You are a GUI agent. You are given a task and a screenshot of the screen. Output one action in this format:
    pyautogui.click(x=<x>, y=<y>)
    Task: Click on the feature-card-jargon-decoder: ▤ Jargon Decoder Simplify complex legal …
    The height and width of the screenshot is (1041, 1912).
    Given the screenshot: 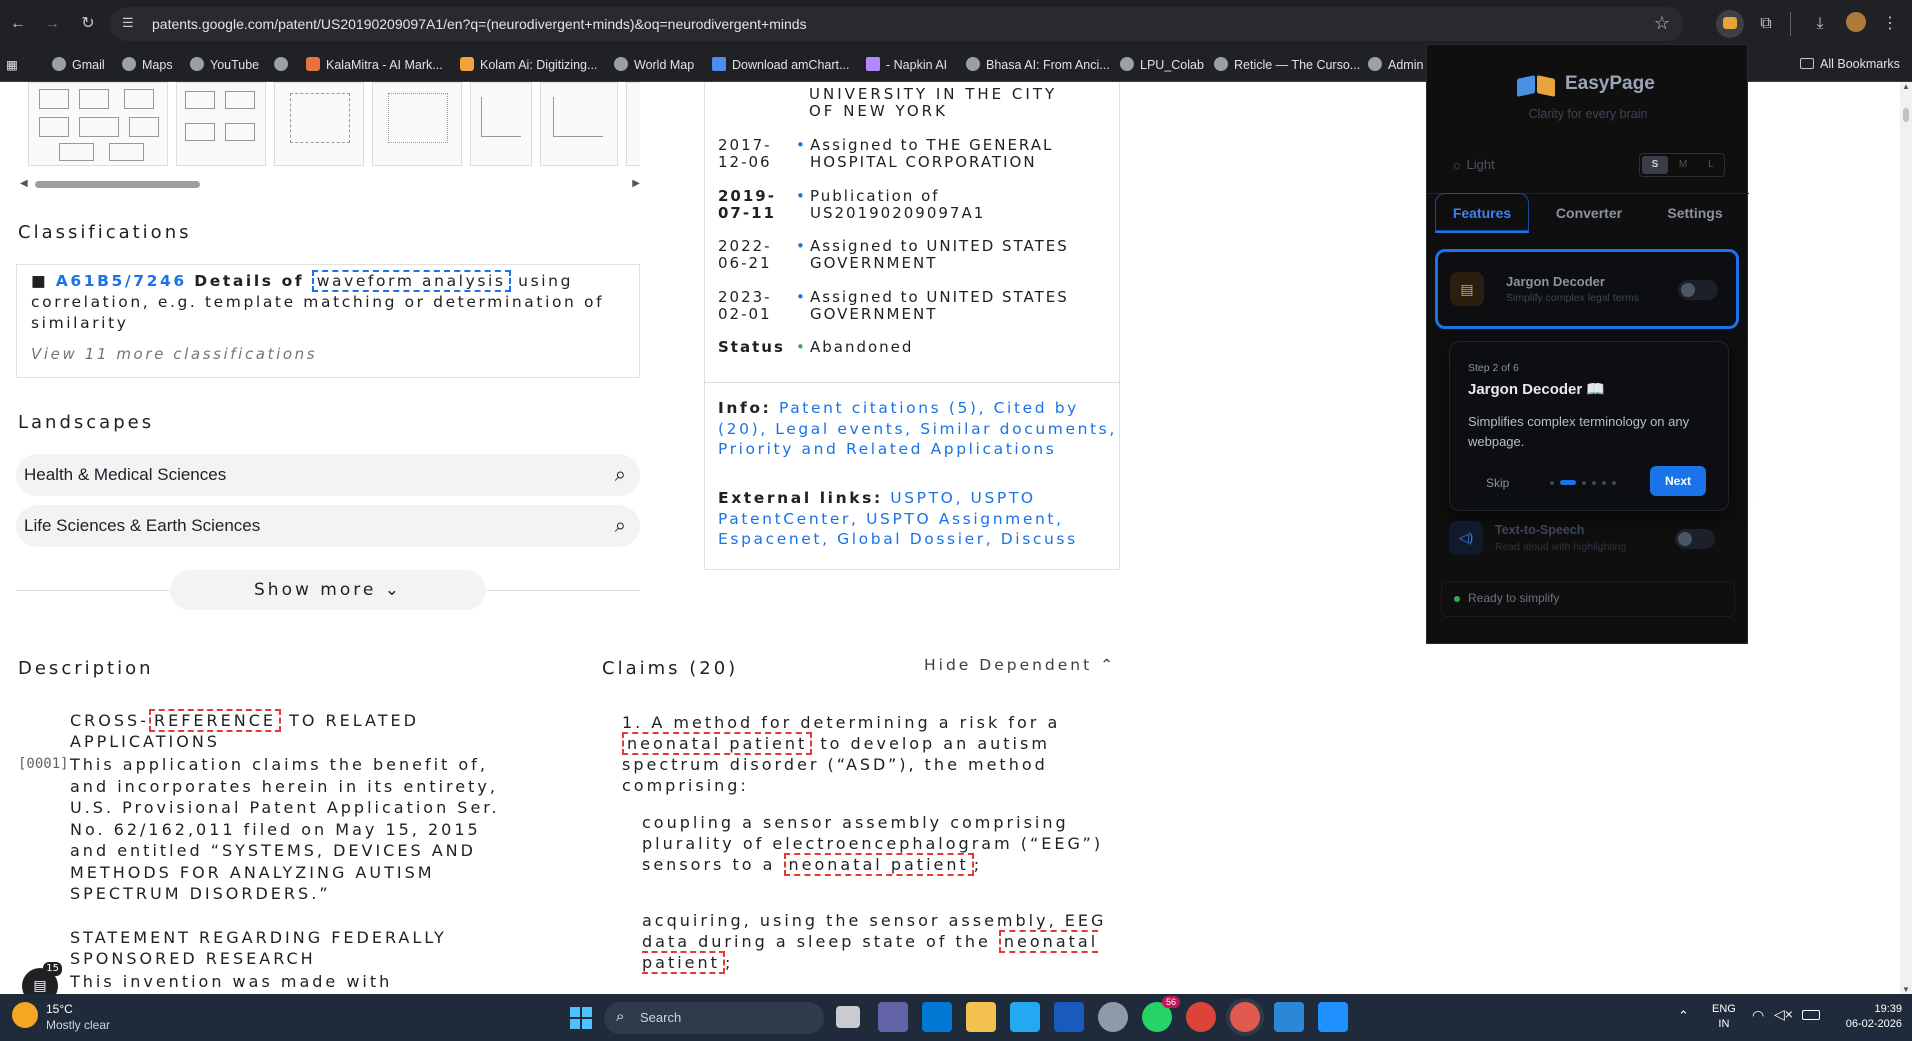 What is the action you would take?
    pyautogui.click(x=1587, y=289)
    